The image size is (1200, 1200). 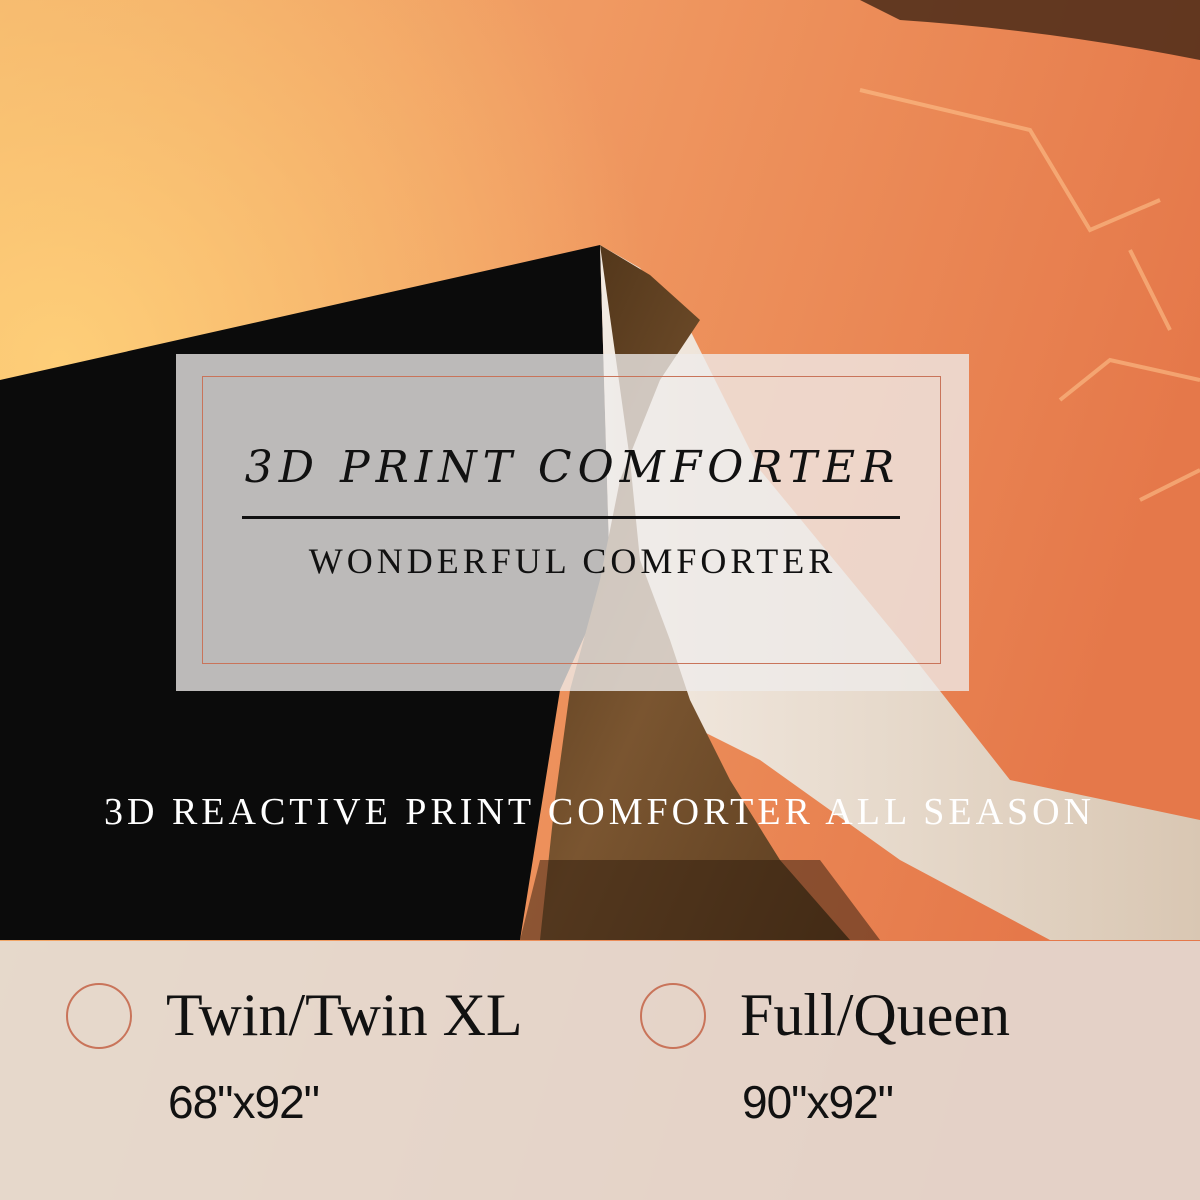 I want to click on tagline: 3D REACTIVE PRINT COMFORTER ALL SEASON, so click(x=600, y=812).